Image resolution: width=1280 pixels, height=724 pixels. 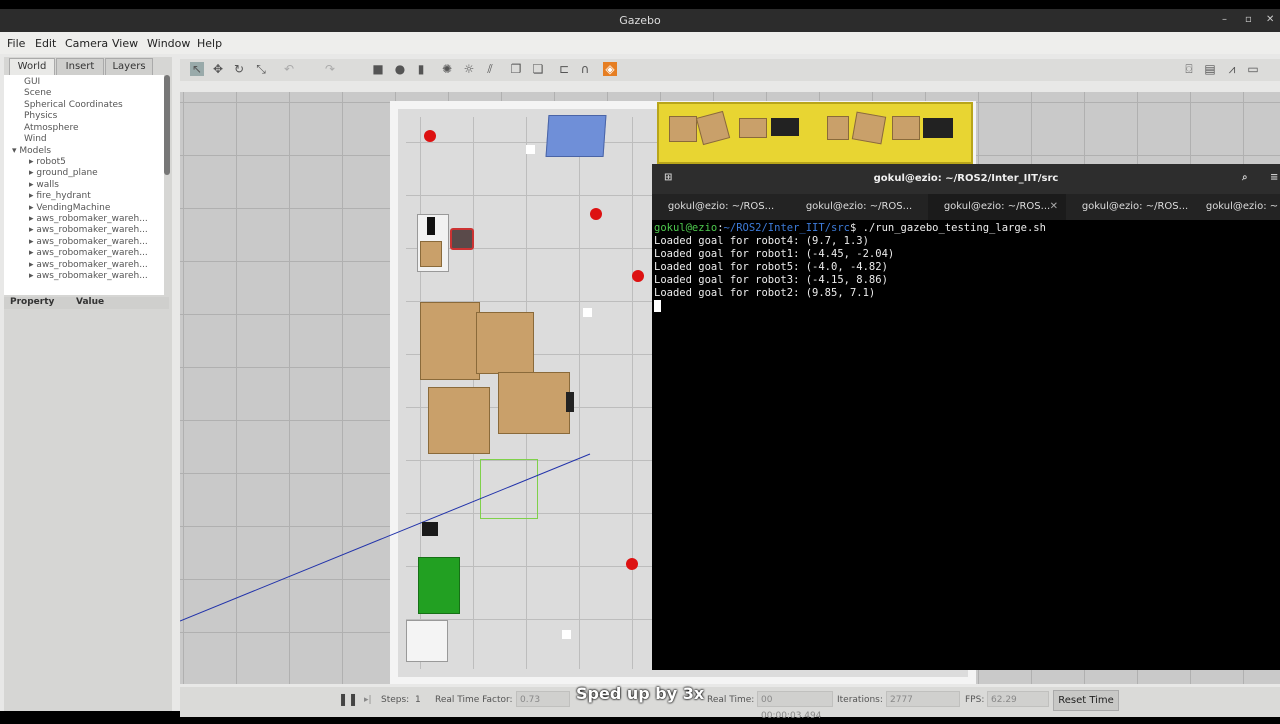 I want to click on terminal-tab-active: gokul@ezio: ~/ROS... ✕, so click(x=997, y=207).